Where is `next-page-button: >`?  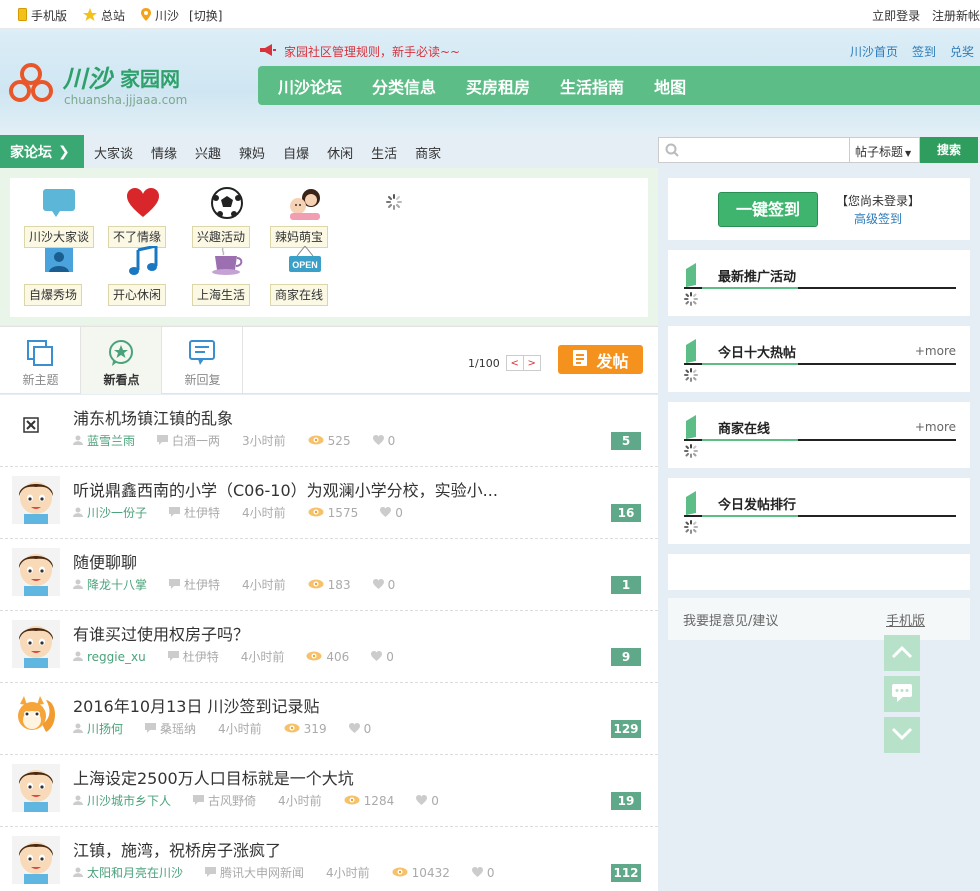
next-page-button: > is located at coordinates (531, 363).